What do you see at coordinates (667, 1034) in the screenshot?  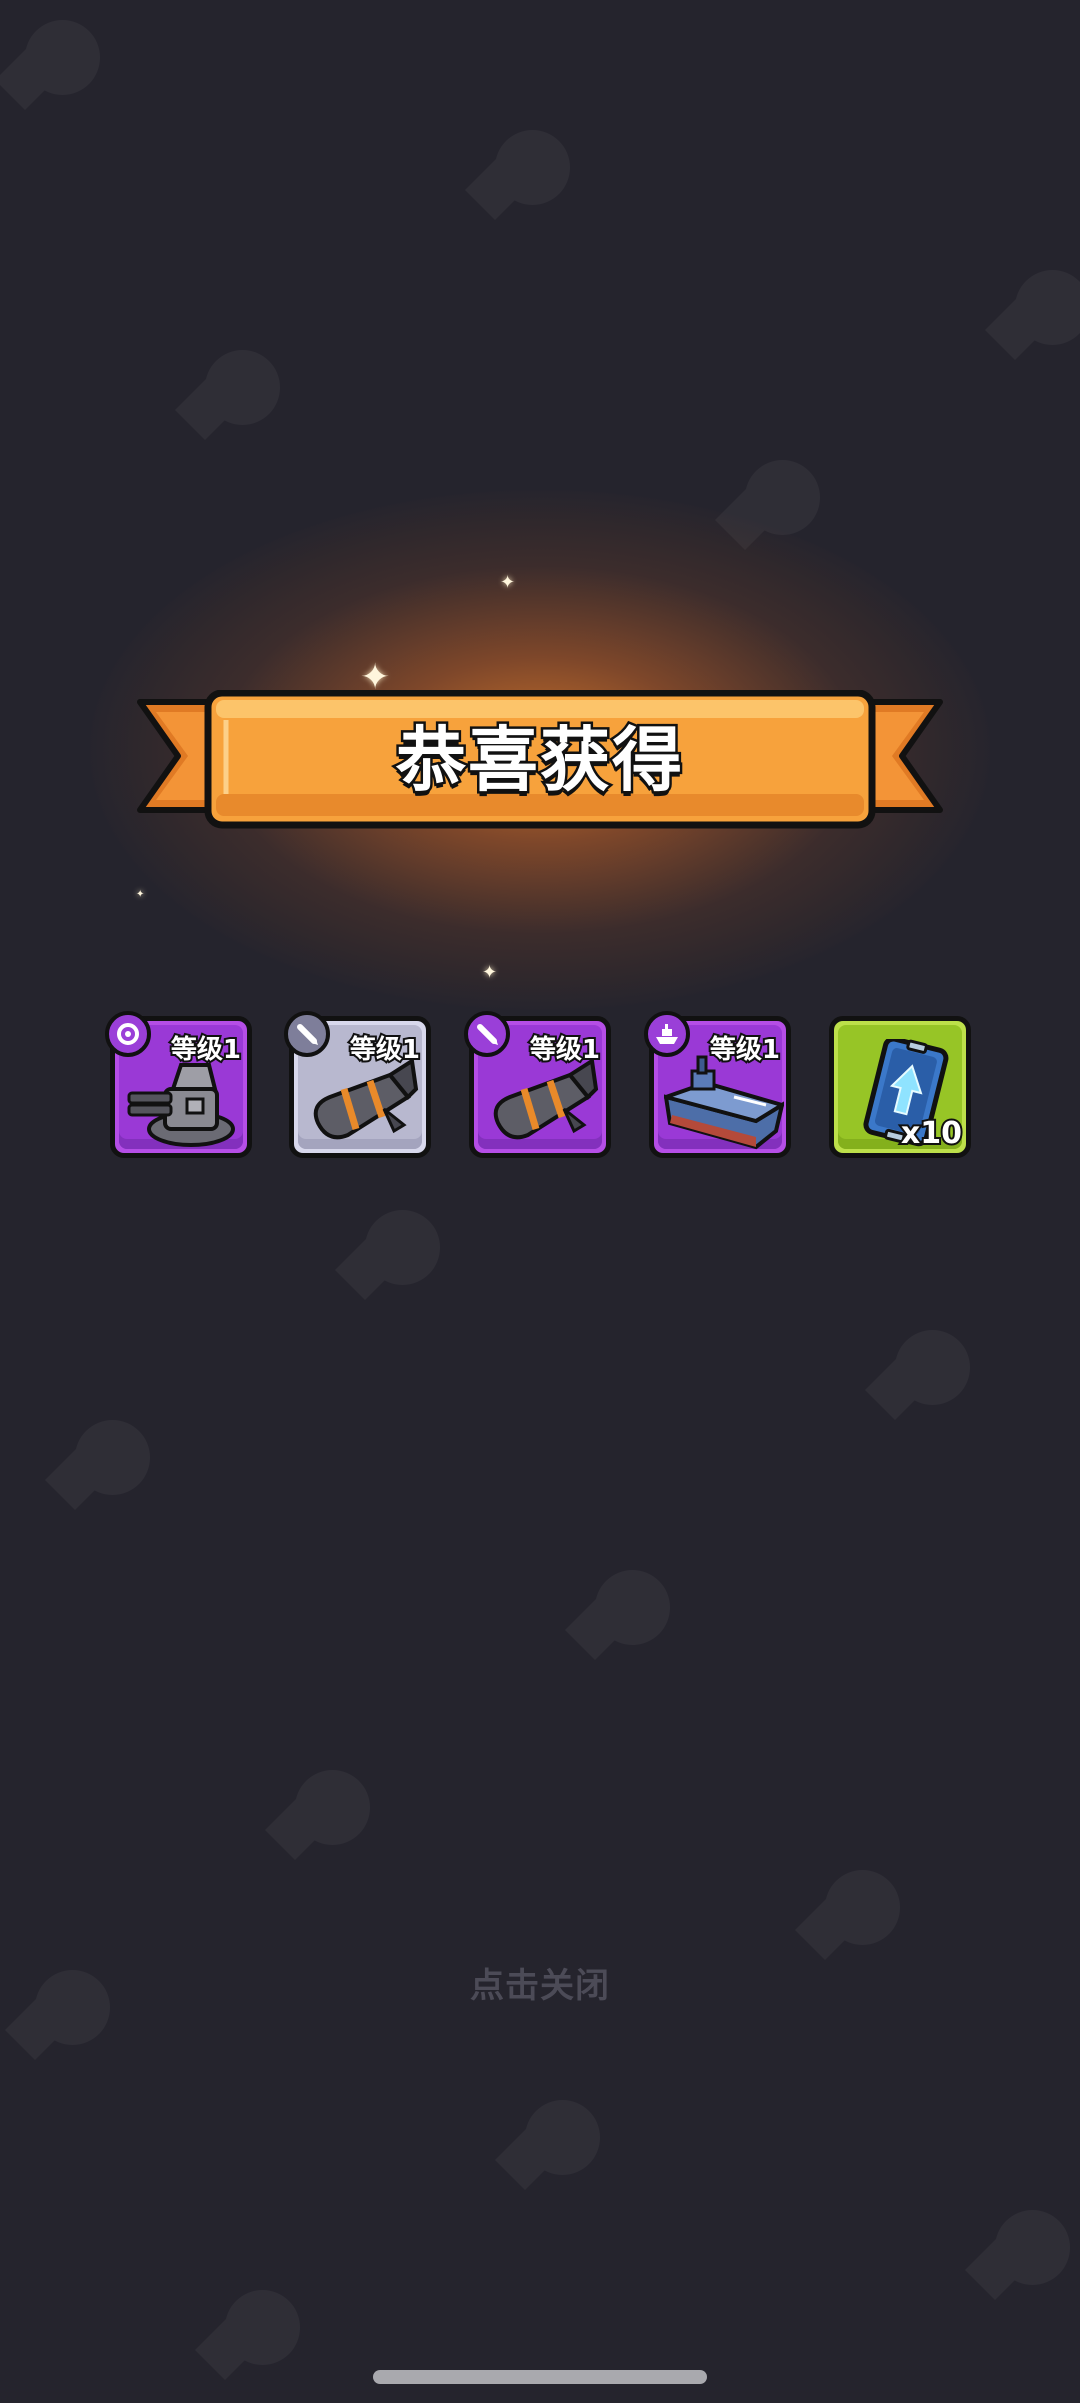 I see `ship-icon` at bounding box center [667, 1034].